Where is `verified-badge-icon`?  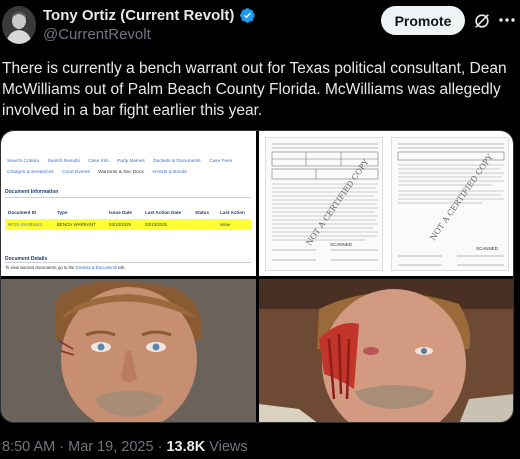 verified-badge-icon is located at coordinates (248, 15).